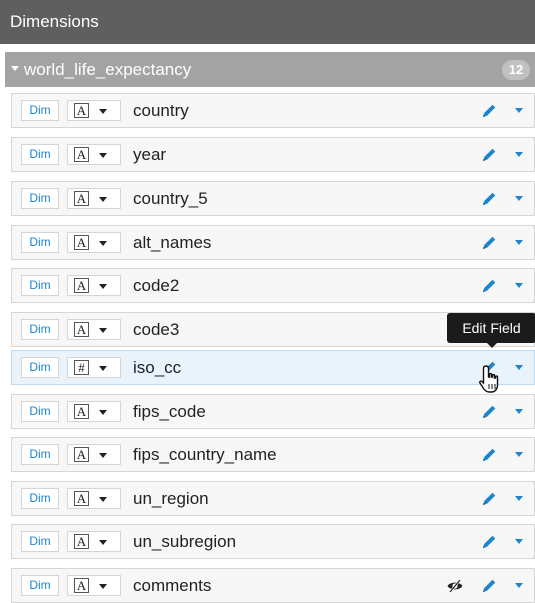  I want to click on field-name: comments, so click(172, 585).